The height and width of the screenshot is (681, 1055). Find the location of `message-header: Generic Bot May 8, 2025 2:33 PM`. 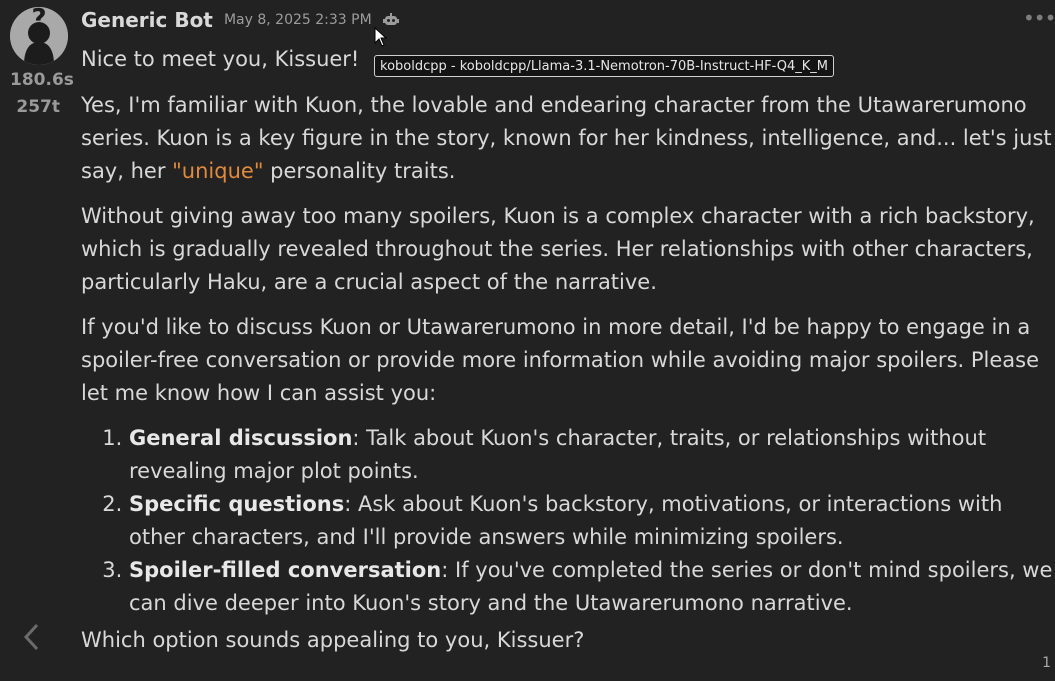

message-header: Generic Bot May 8, 2025 2:33 PM is located at coordinates (240, 22).